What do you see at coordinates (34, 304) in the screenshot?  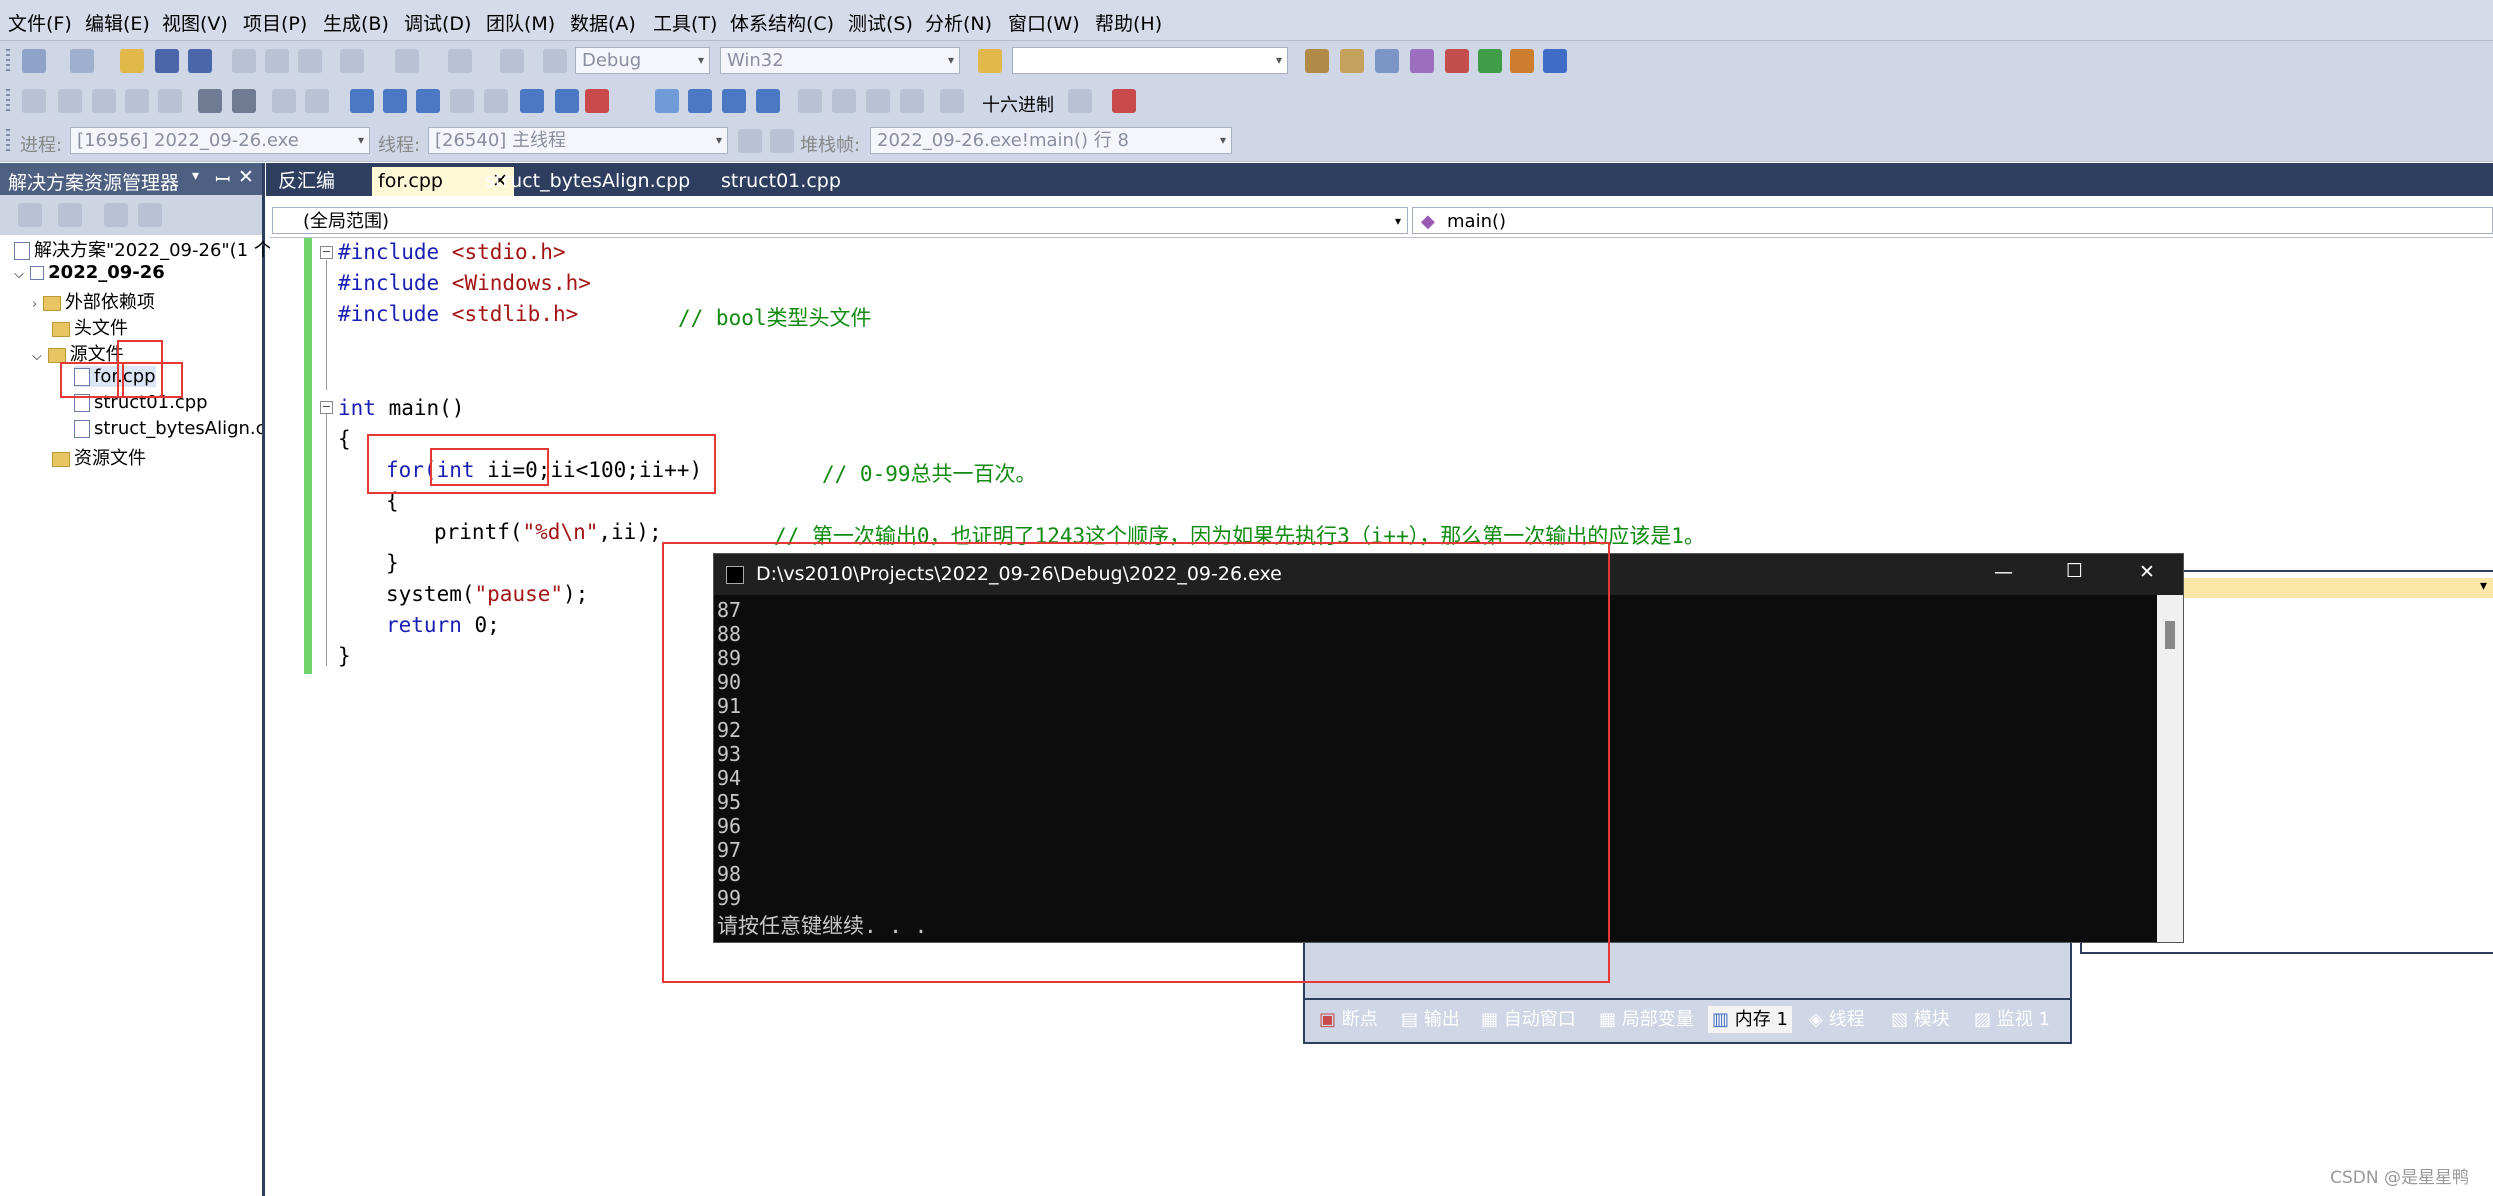 I see `chevron-right-icon: ›` at bounding box center [34, 304].